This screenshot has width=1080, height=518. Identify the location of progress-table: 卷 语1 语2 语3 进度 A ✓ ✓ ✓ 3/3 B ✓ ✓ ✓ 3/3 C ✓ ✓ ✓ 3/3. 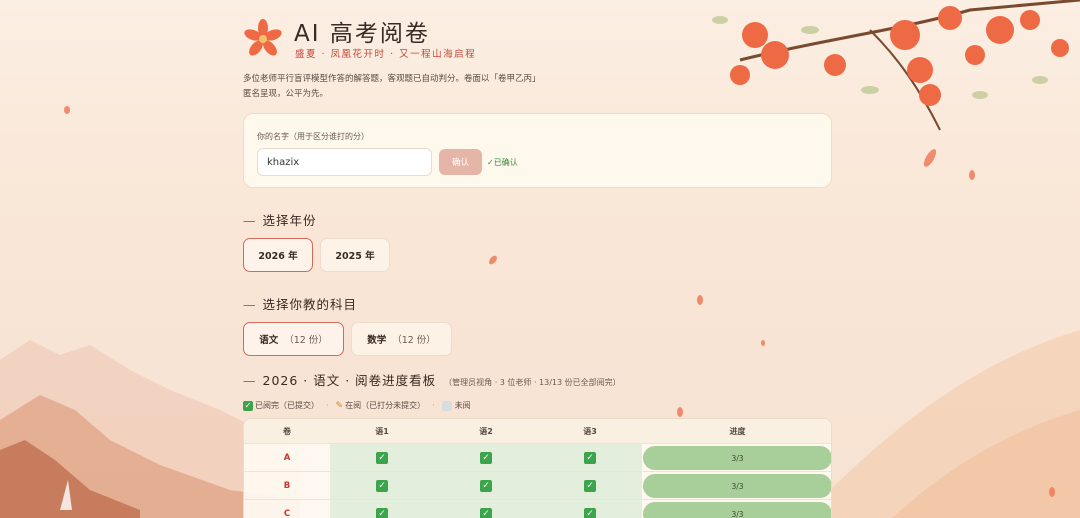
(537, 468).